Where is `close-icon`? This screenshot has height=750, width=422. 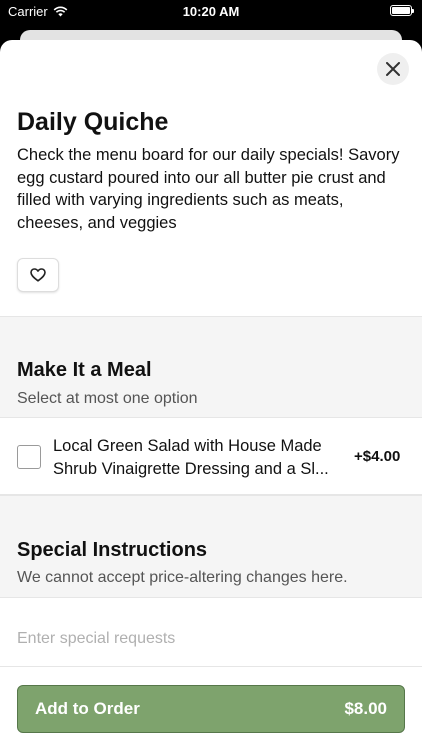 close-icon is located at coordinates (393, 69).